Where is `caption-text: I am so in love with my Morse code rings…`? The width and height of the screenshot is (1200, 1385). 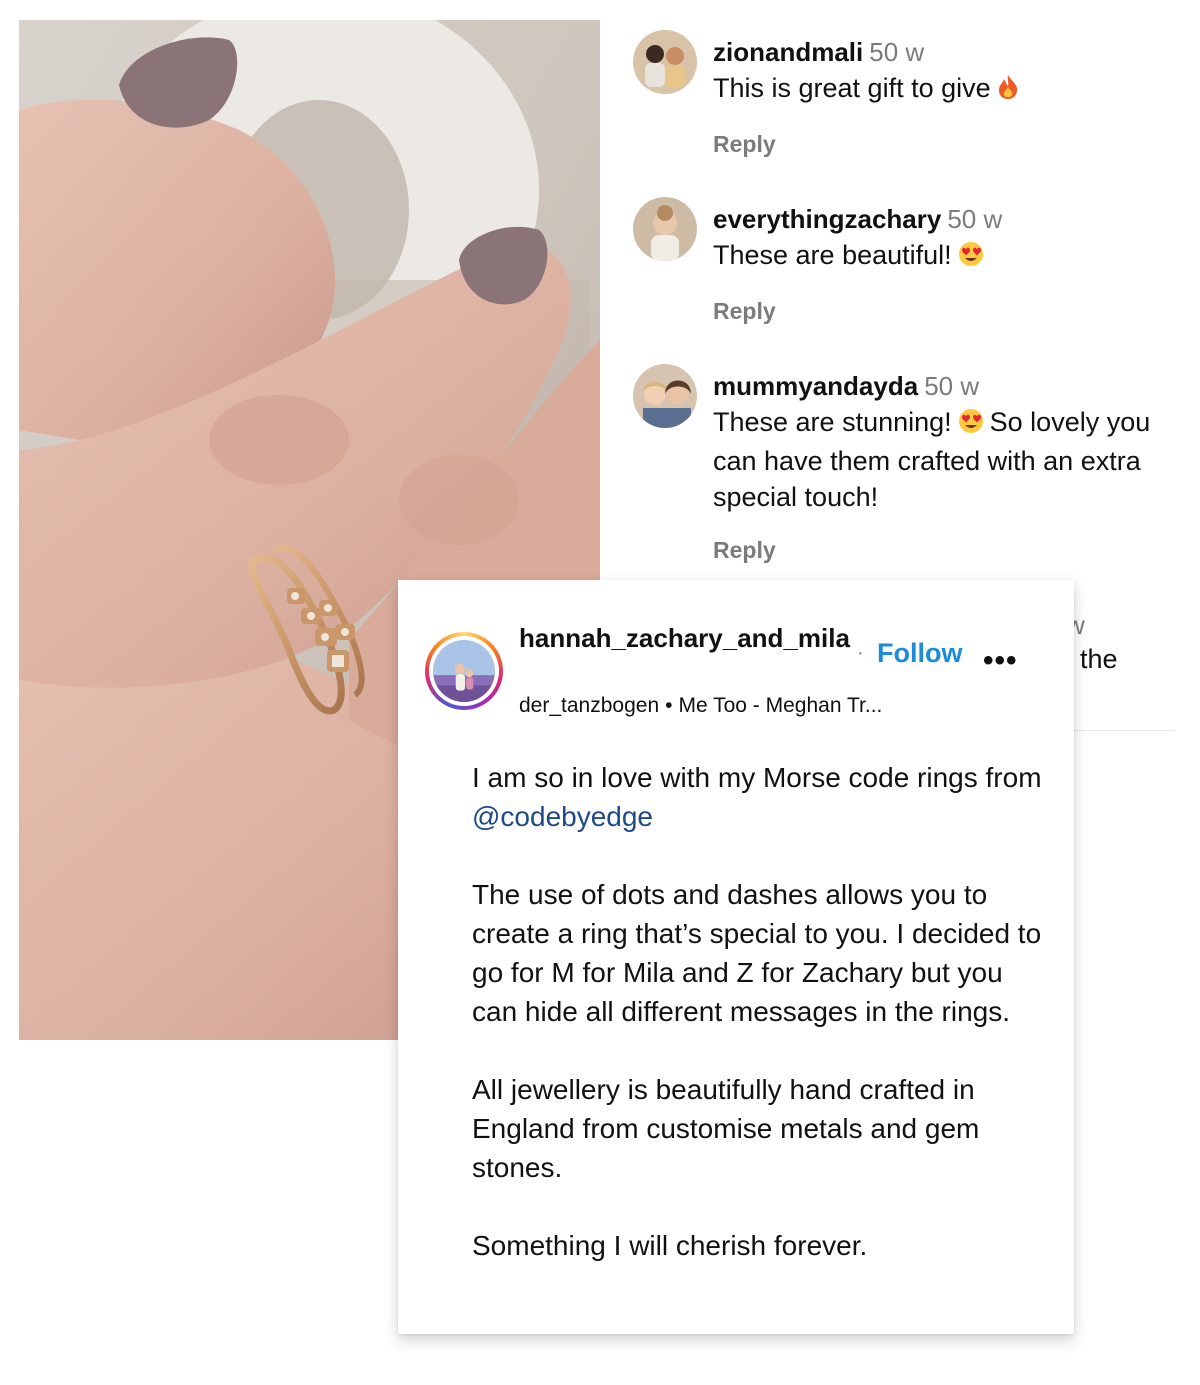
caption-text: I am so in love with my Morse code rings… is located at coordinates (757, 777).